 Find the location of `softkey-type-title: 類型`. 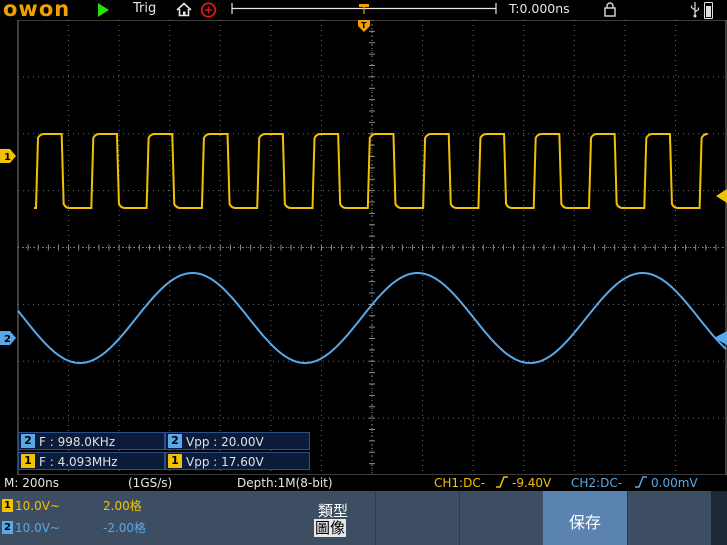

softkey-type-title: 類型 is located at coordinates (332, 511).